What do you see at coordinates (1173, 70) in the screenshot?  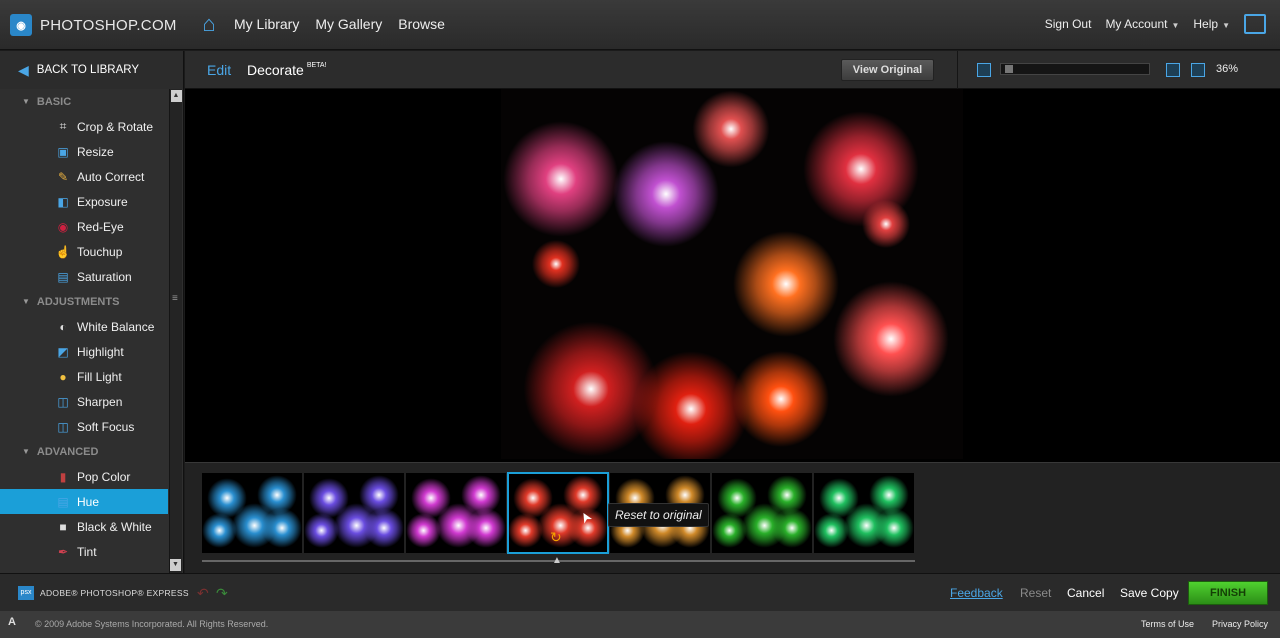 I see `zoom-in-icon` at bounding box center [1173, 70].